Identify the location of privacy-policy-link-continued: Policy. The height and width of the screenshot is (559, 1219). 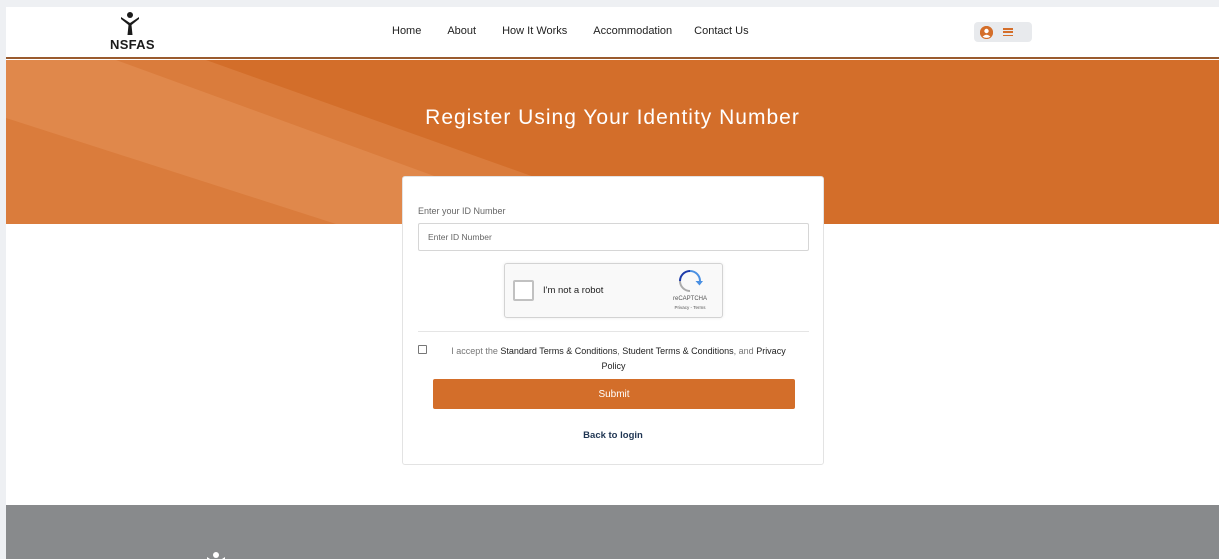
(613, 366).